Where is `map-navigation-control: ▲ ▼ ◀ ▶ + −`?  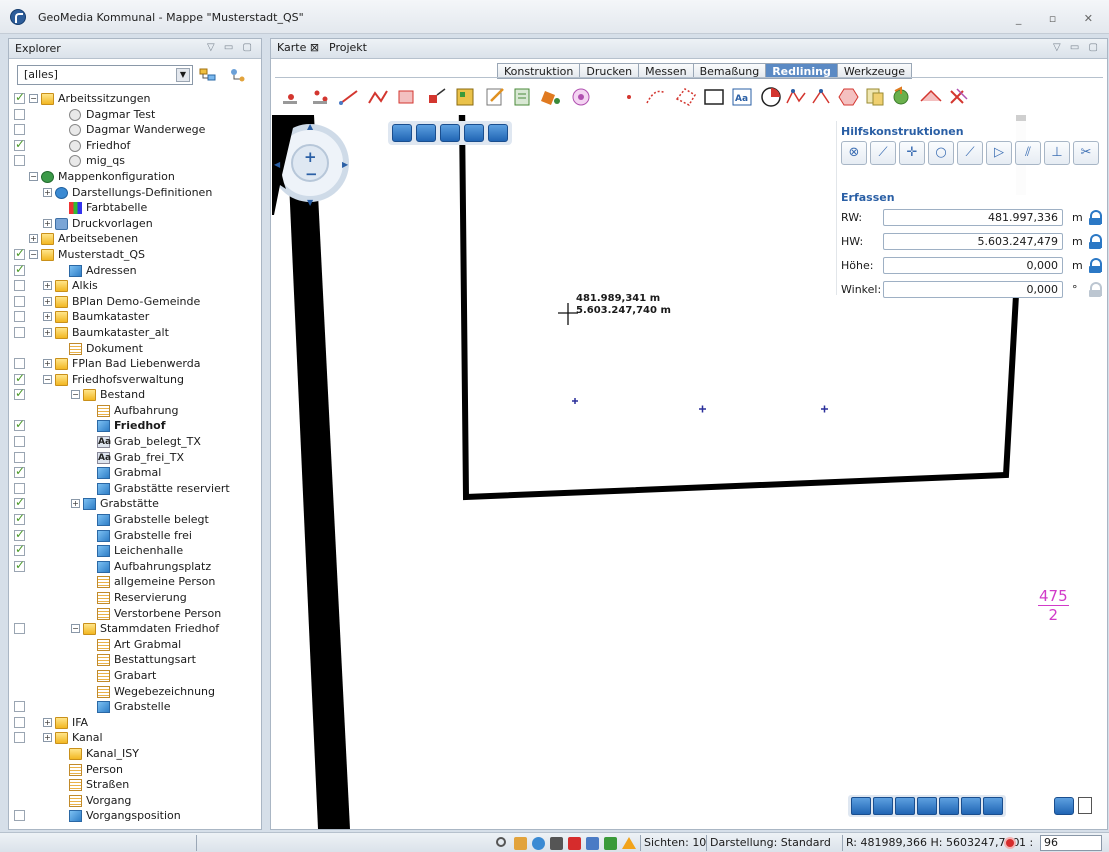 map-navigation-control: ▲ ▼ ◀ ▶ + − is located at coordinates (313, 165).